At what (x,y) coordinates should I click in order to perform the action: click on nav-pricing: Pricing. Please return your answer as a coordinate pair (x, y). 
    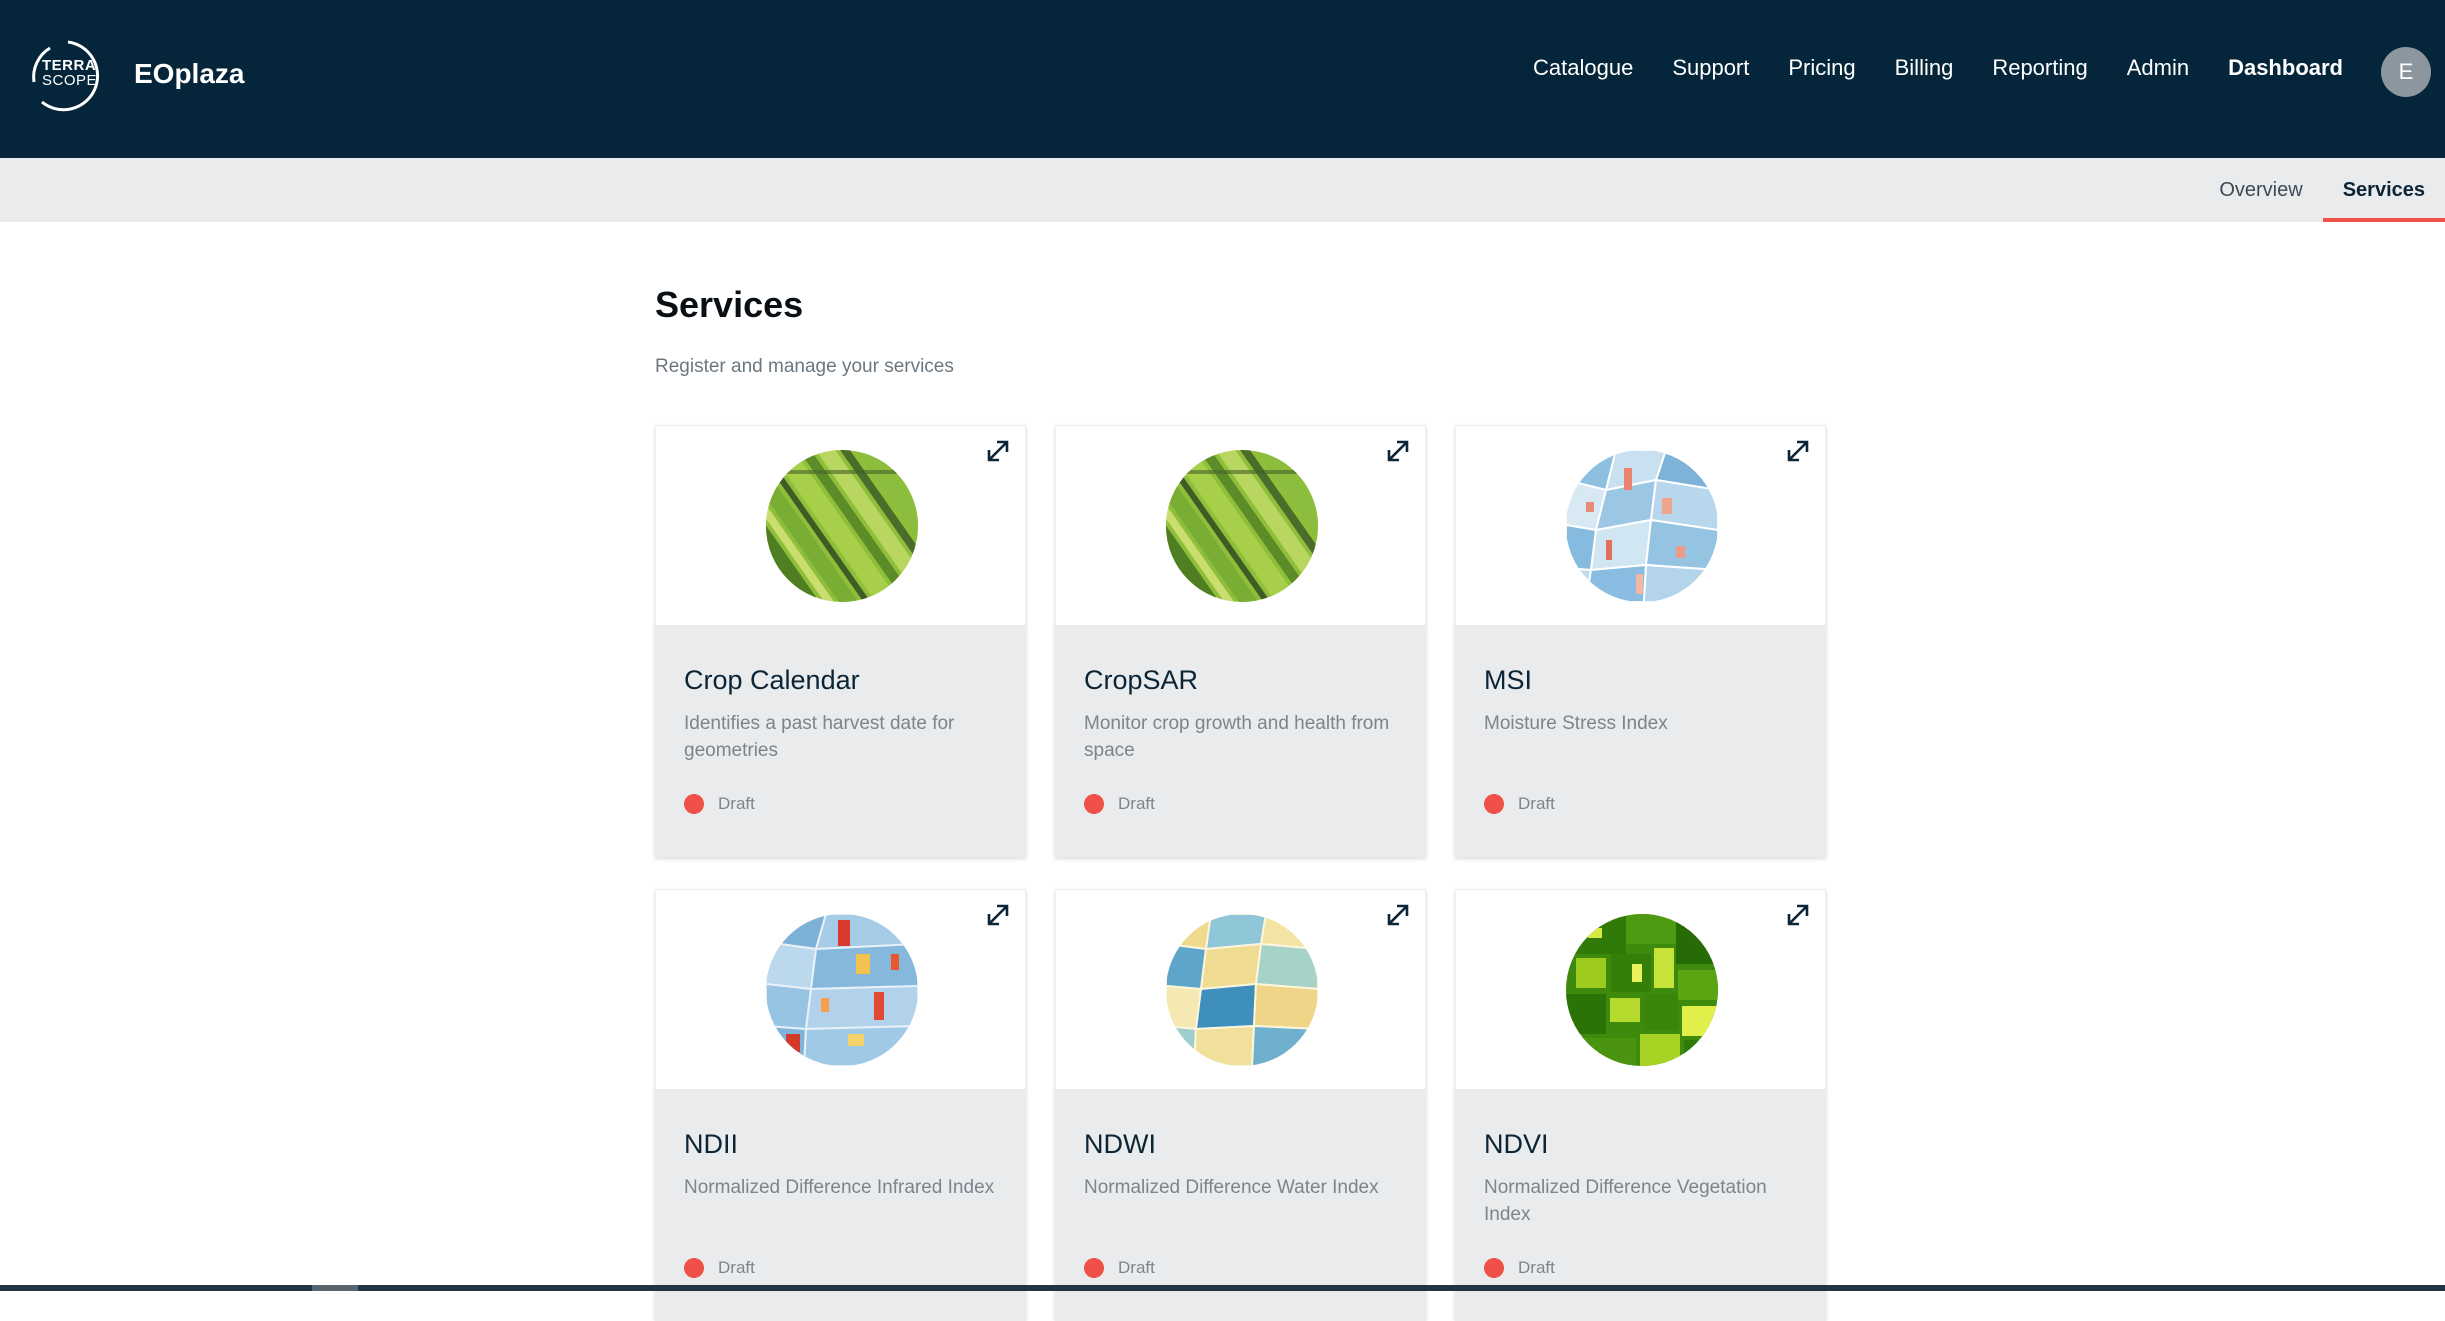
    Looking at the image, I should click on (1821, 68).